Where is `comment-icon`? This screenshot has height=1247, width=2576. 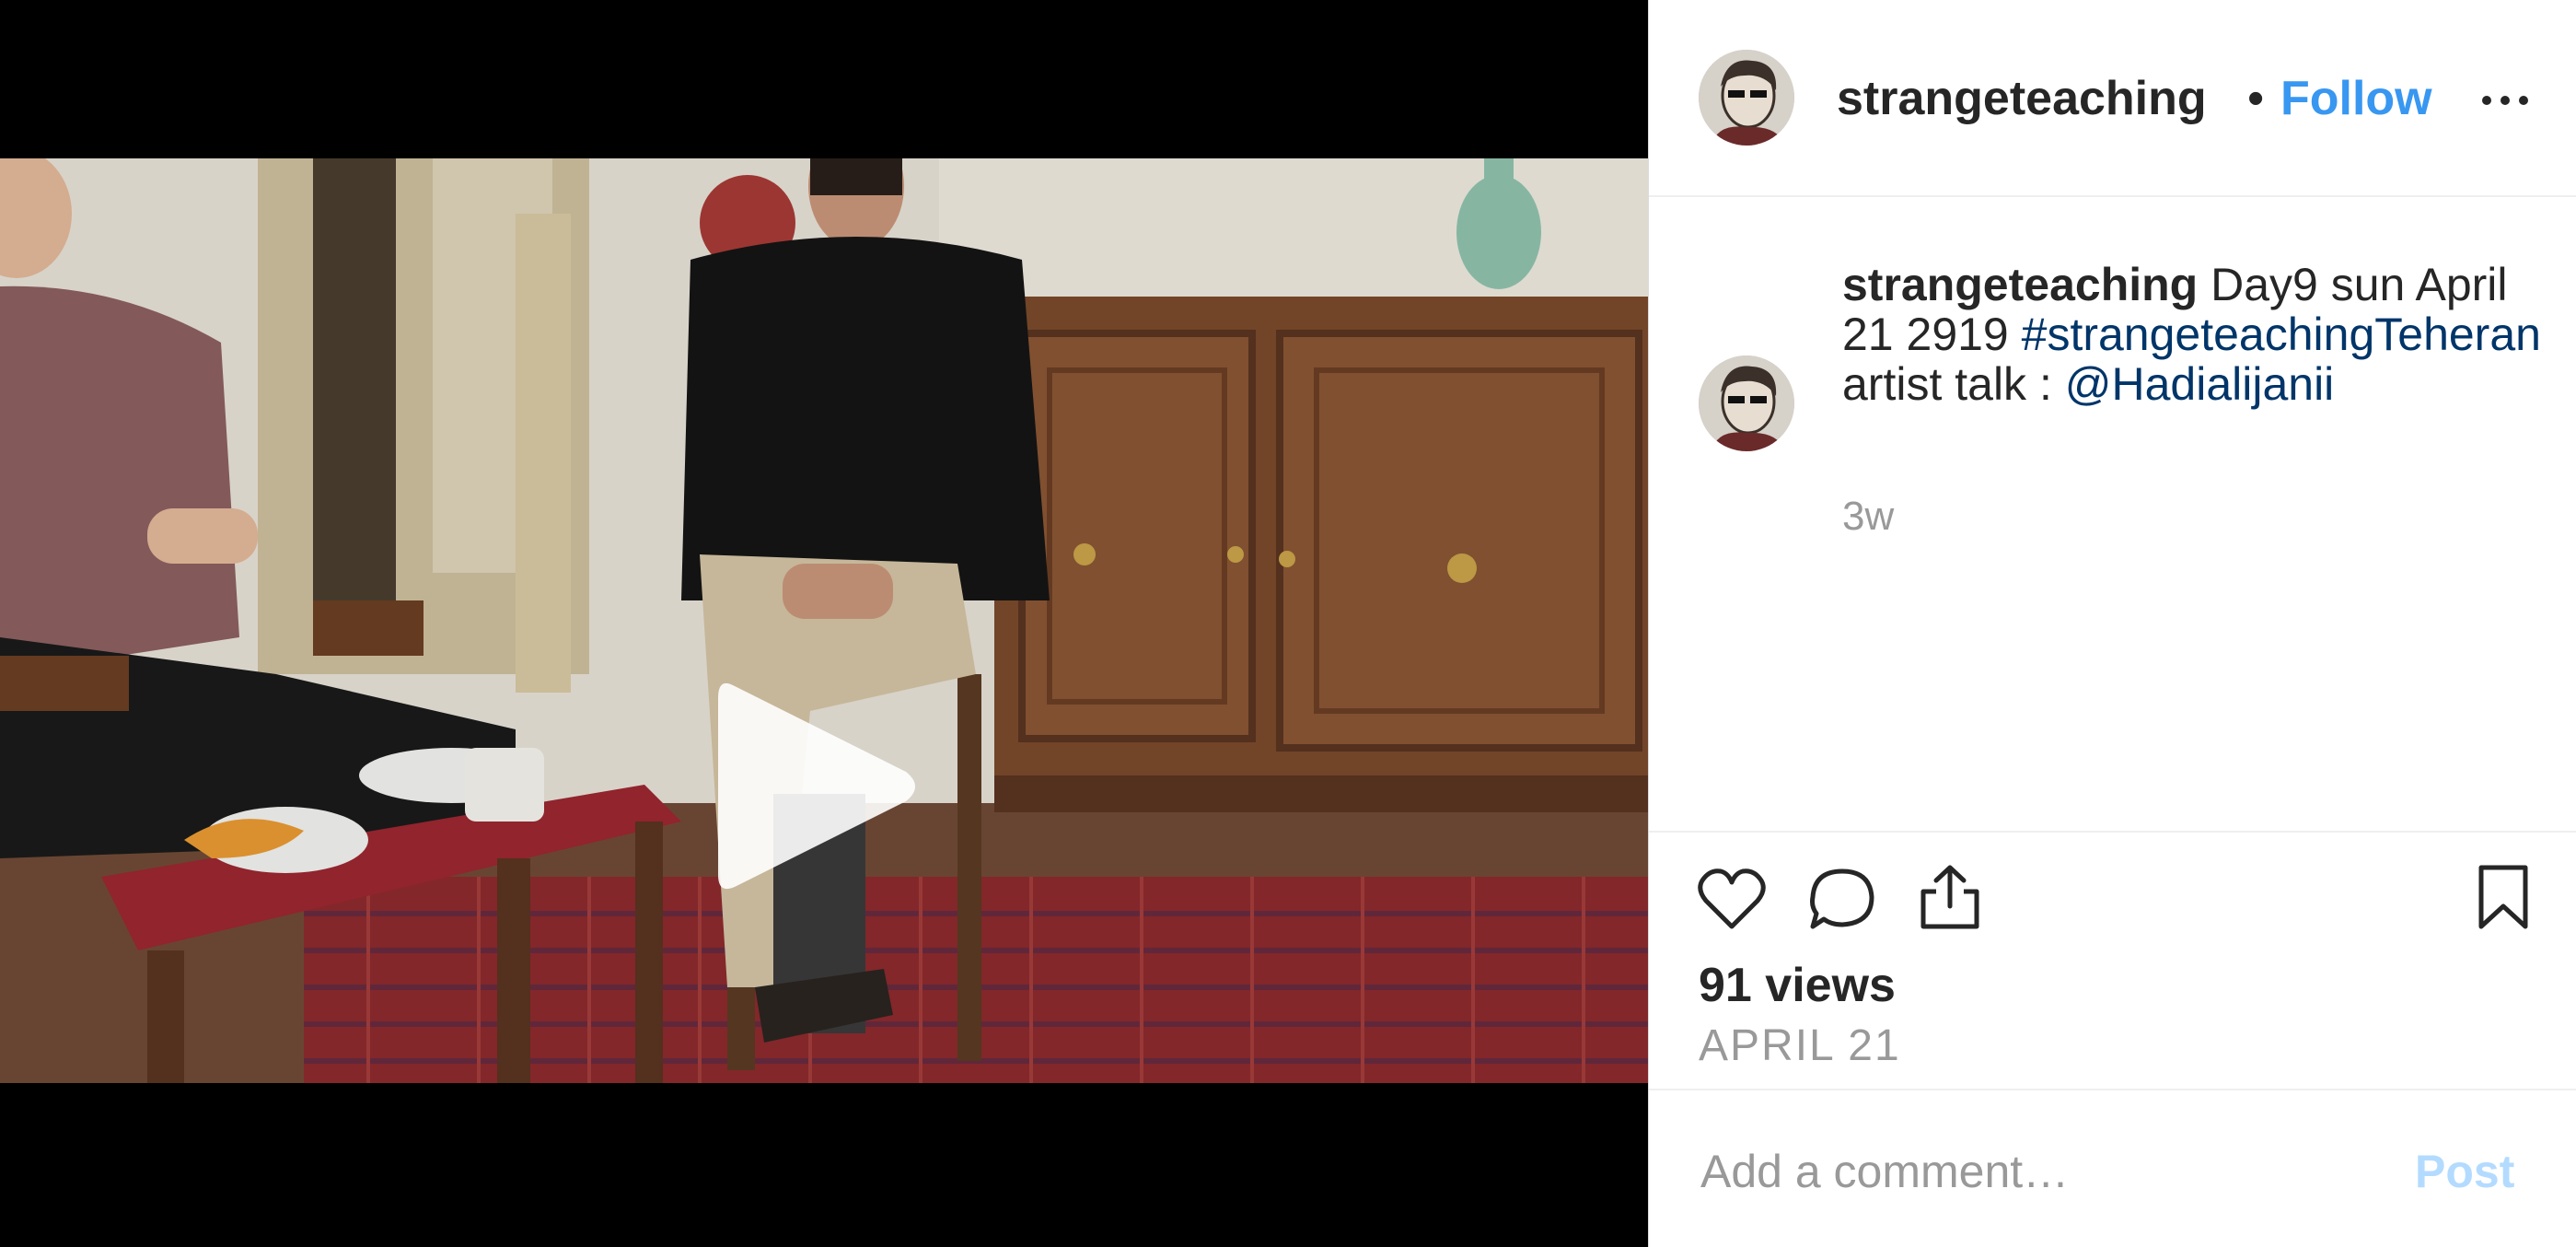
comment-icon is located at coordinates (1842, 899).